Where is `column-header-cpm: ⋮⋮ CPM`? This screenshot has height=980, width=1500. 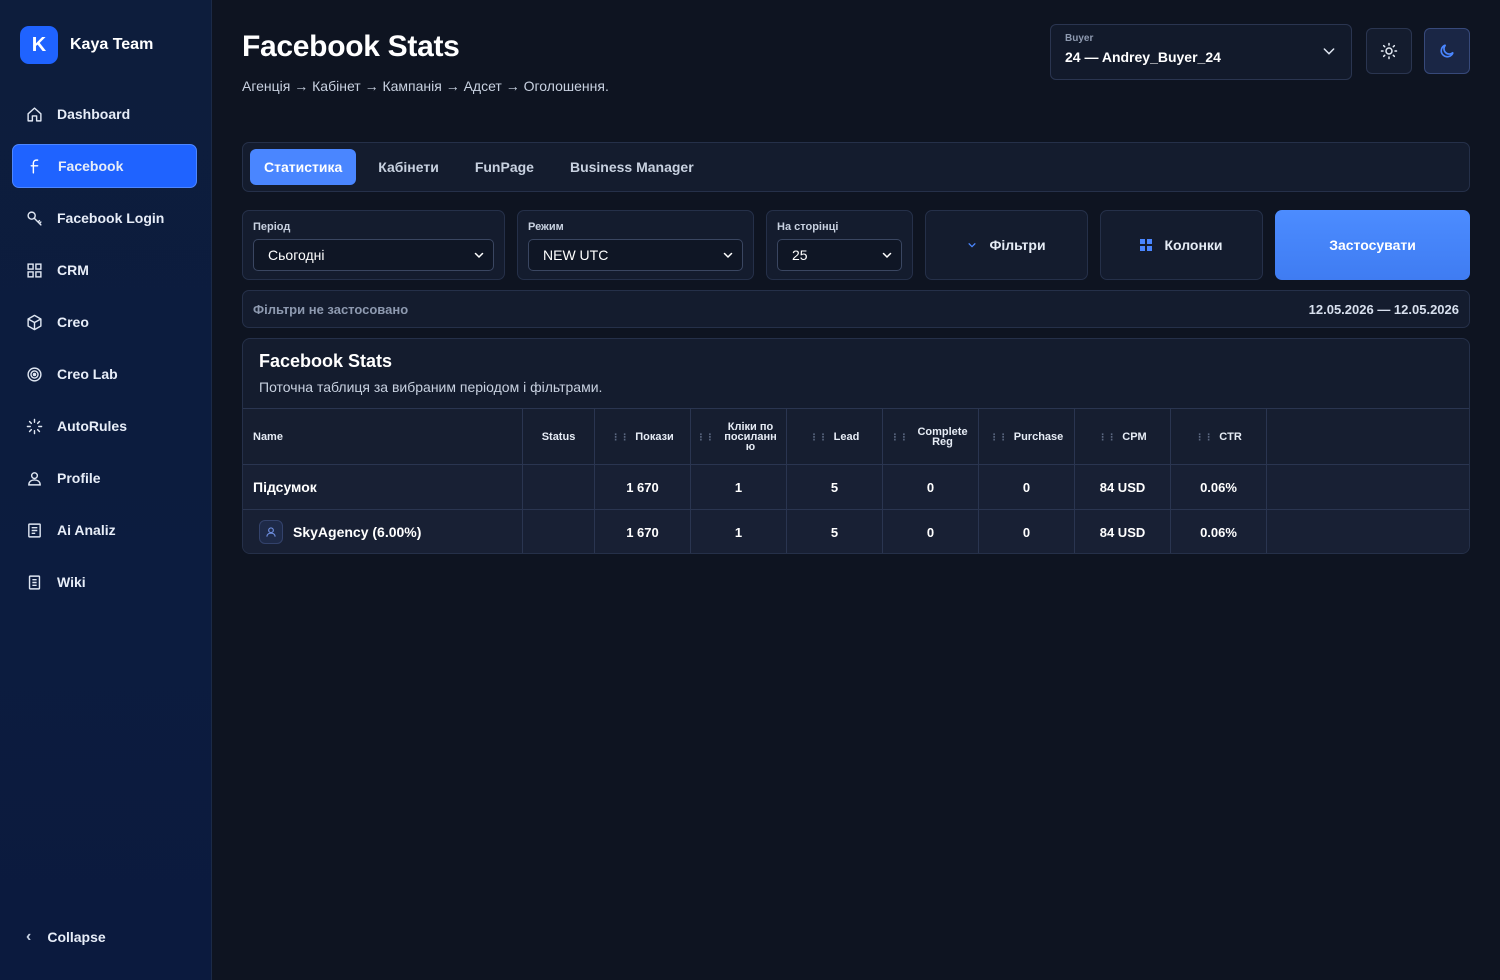 column-header-cpm: ⋮⋮ CPM is located at coordinates (1123, 436).